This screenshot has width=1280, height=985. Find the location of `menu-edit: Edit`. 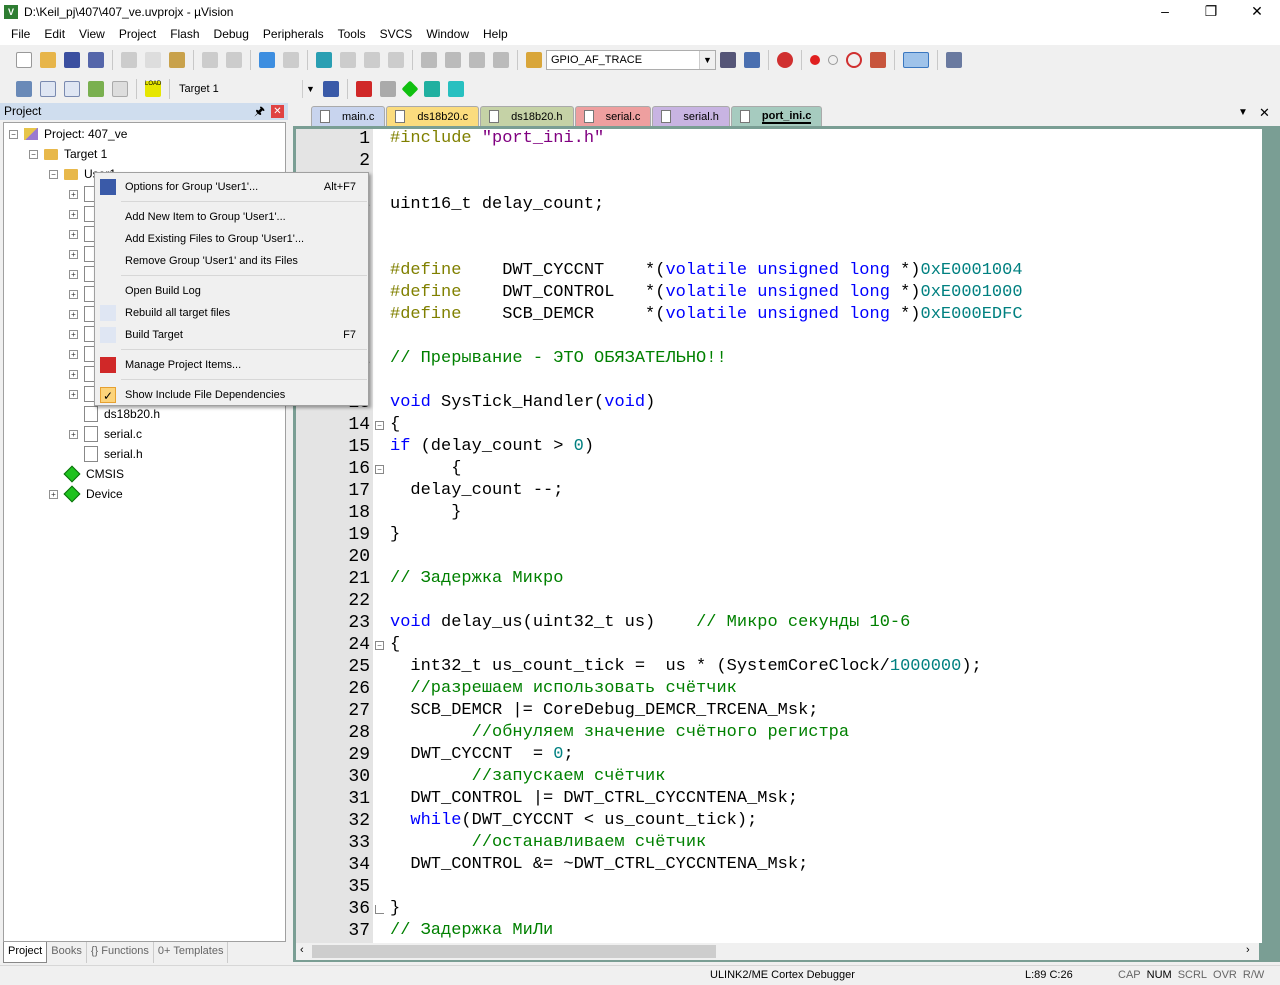

menu-edit: Edit is located at coordinates (54, 34).